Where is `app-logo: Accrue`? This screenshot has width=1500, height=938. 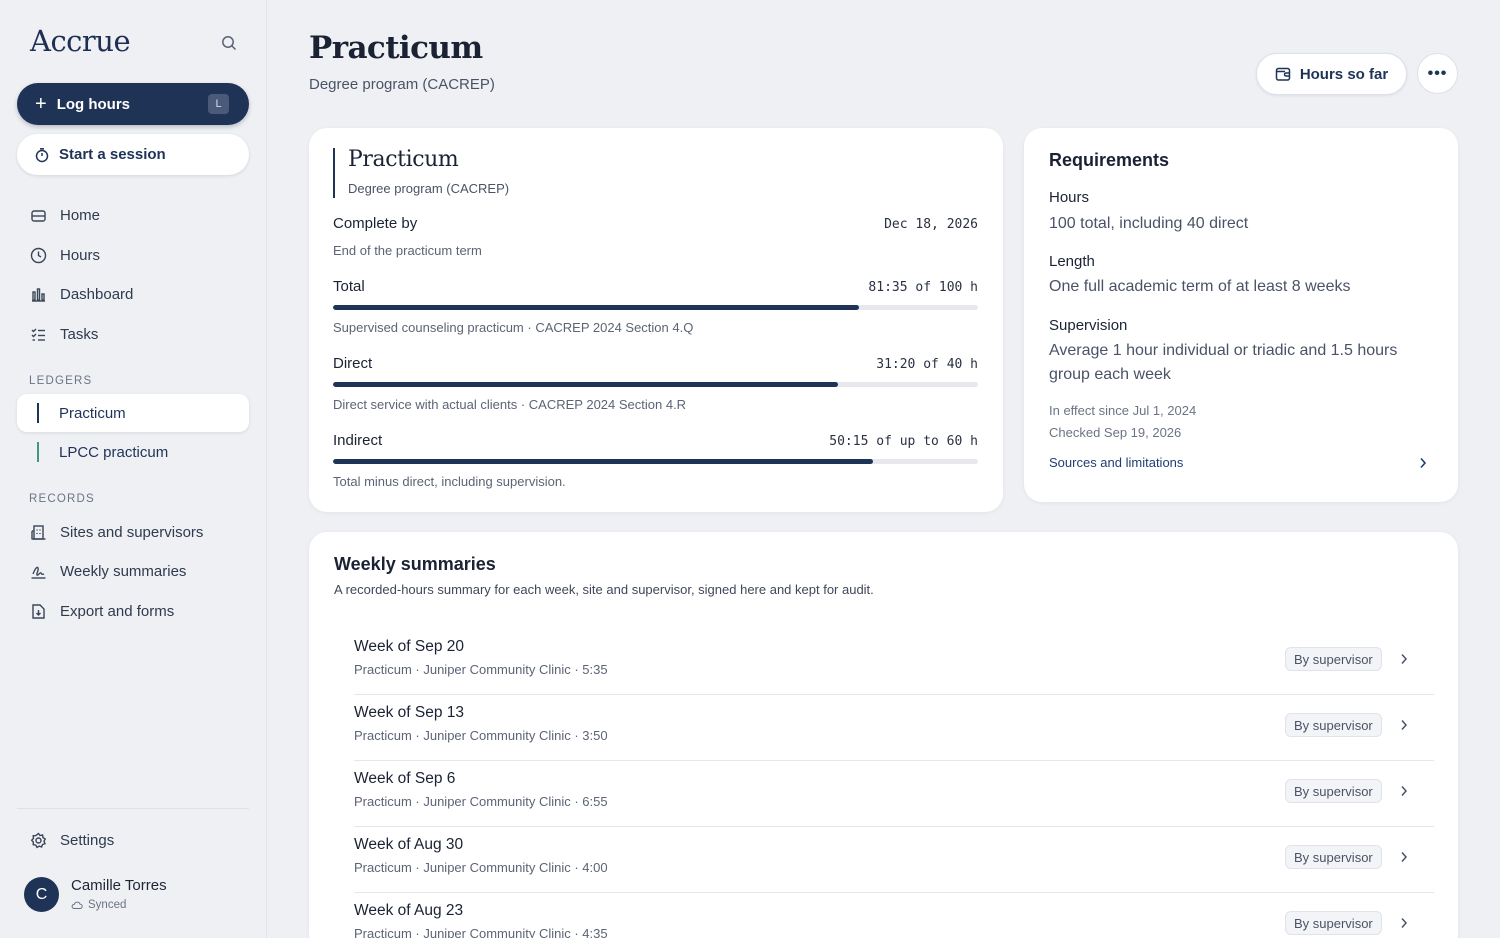
app-logo: Accrue is located at coordinates (80, 41).